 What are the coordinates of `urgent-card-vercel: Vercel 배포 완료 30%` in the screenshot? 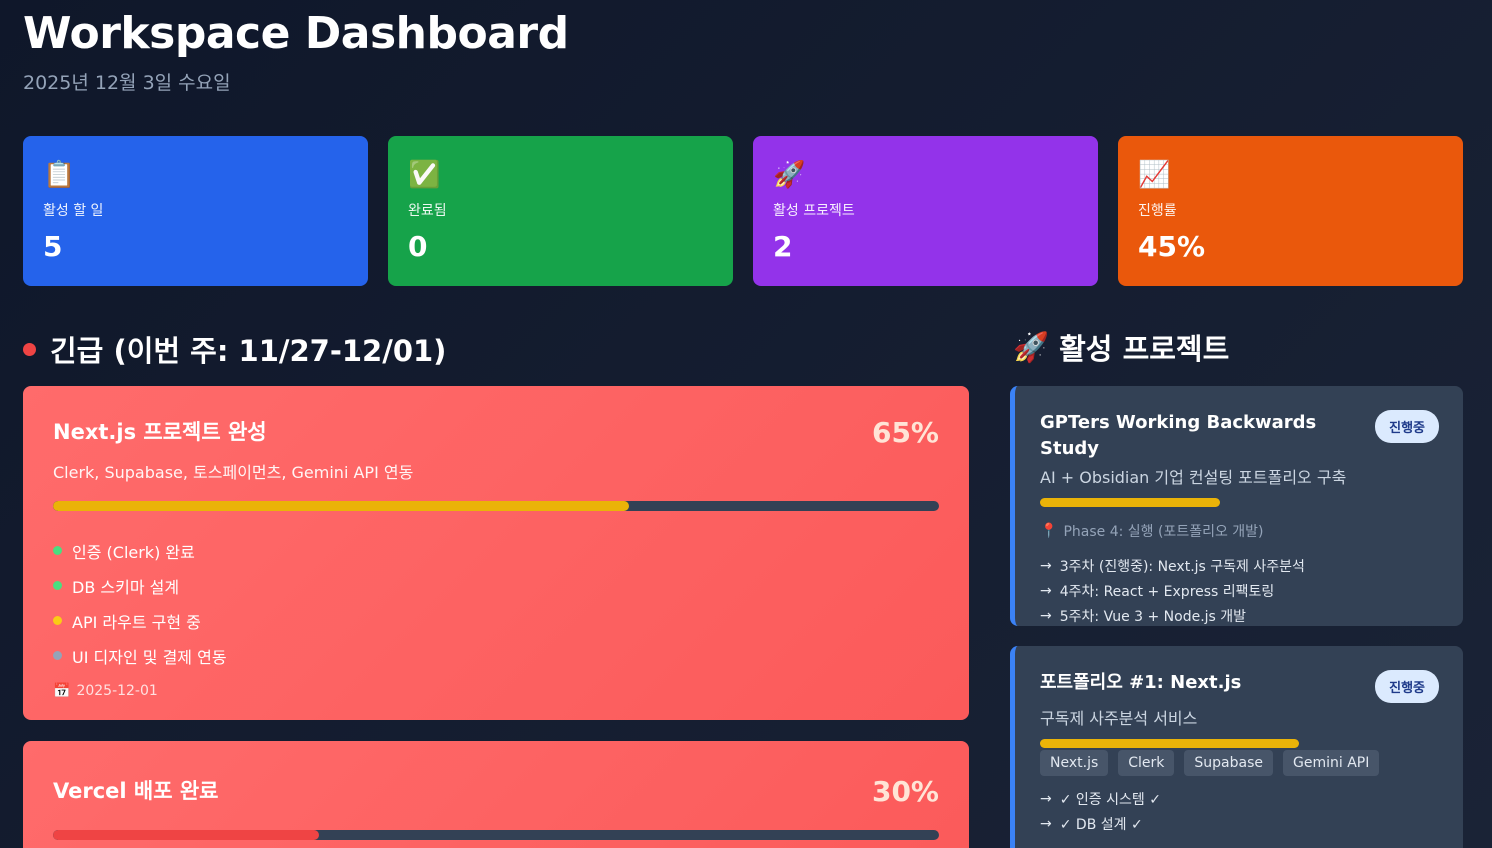 It's located at (496, 794).